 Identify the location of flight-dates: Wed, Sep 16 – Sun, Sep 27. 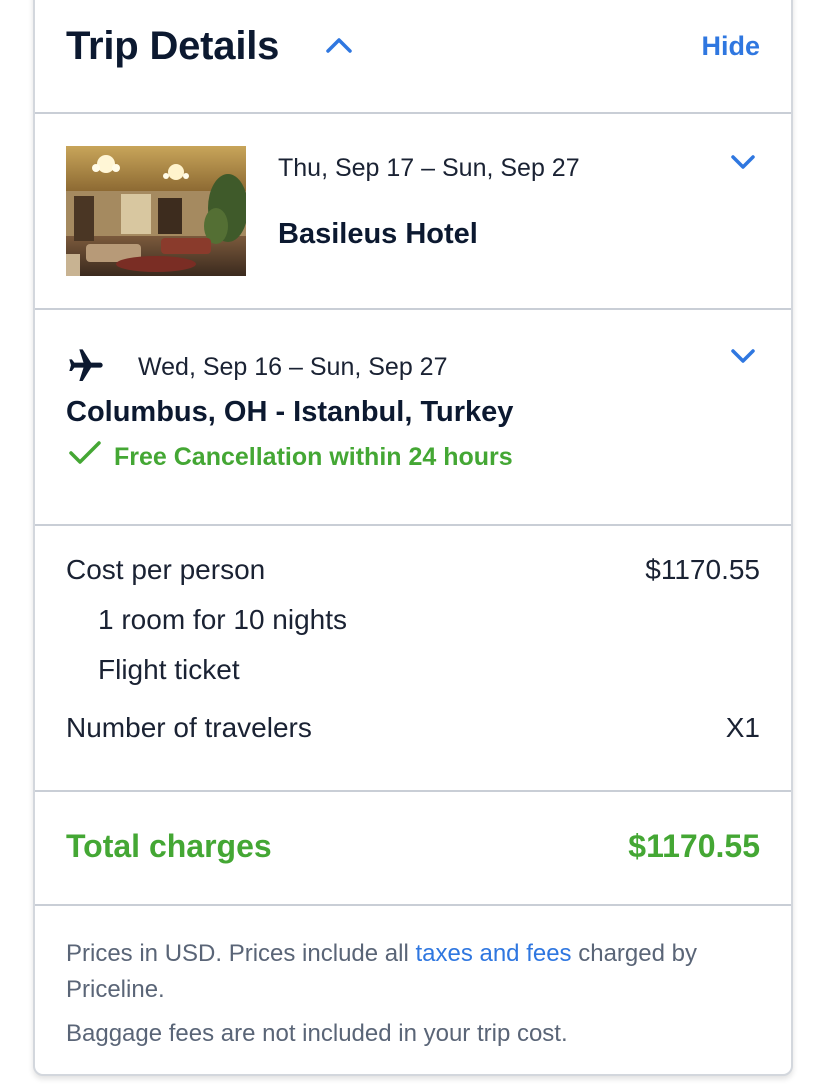
(293, 367).